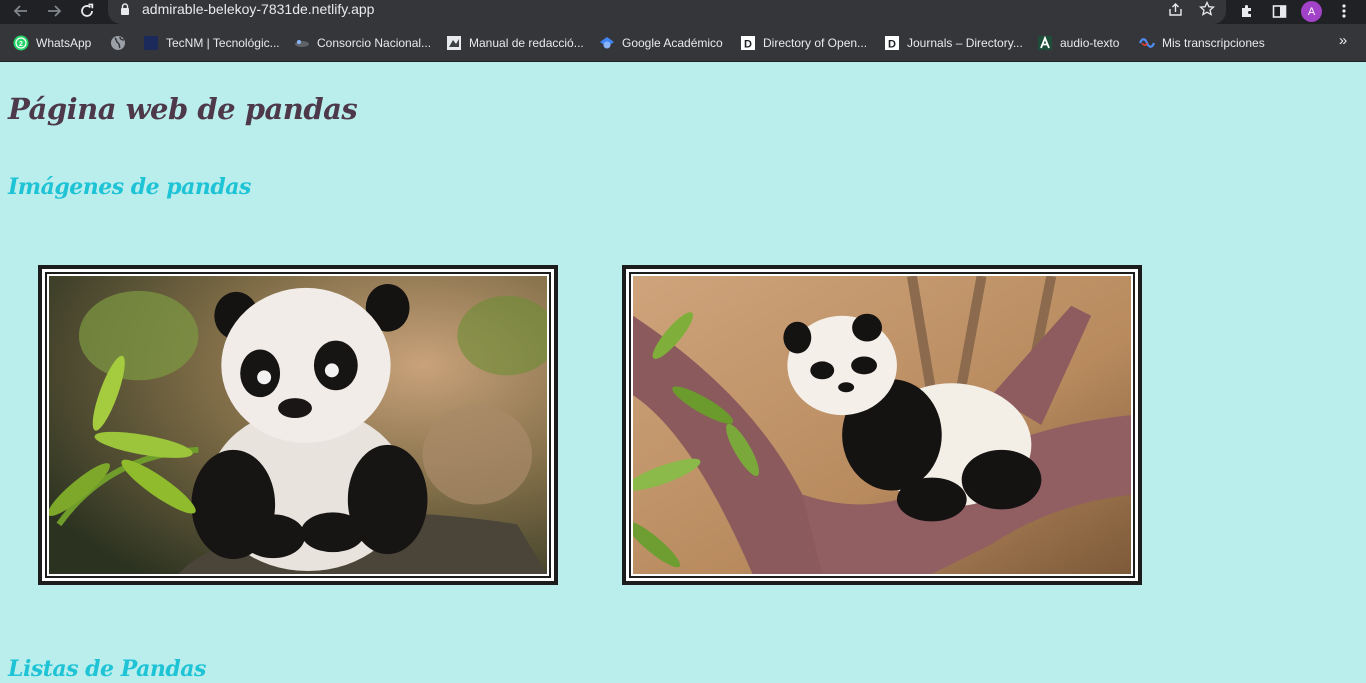  I want to click on transcripciones-icon, so click(1147, 43).